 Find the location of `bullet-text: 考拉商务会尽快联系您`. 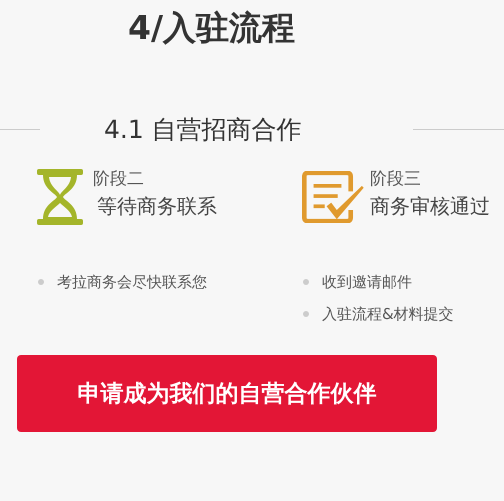

bullet-text: 考拉商务会尽快联系您 is located at coordinates (132, 282).